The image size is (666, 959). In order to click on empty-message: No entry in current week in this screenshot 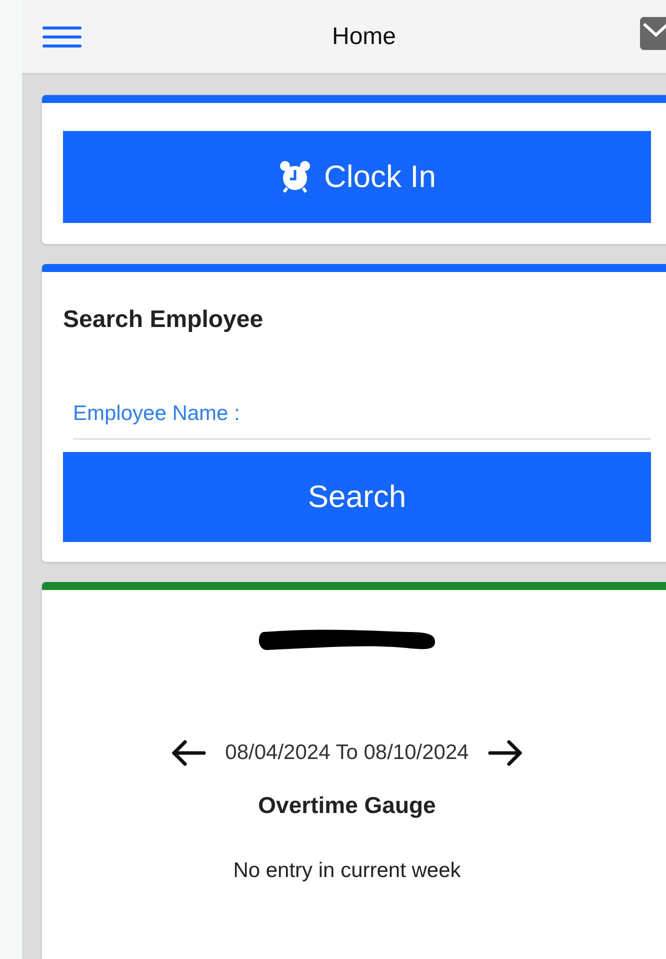, I will do `click(347, 871)`.